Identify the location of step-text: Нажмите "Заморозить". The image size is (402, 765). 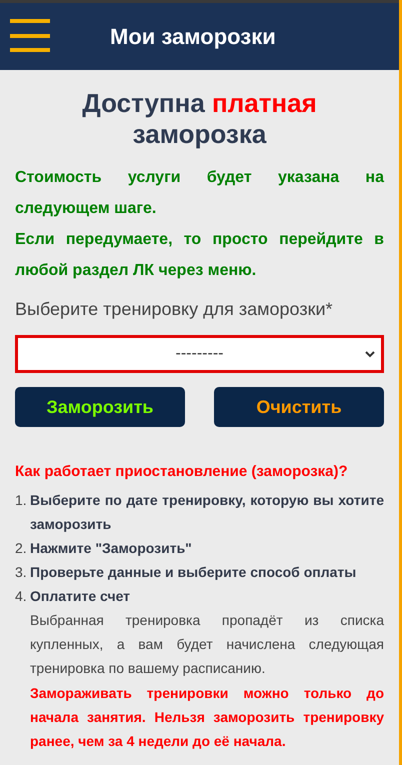
(111, 548).